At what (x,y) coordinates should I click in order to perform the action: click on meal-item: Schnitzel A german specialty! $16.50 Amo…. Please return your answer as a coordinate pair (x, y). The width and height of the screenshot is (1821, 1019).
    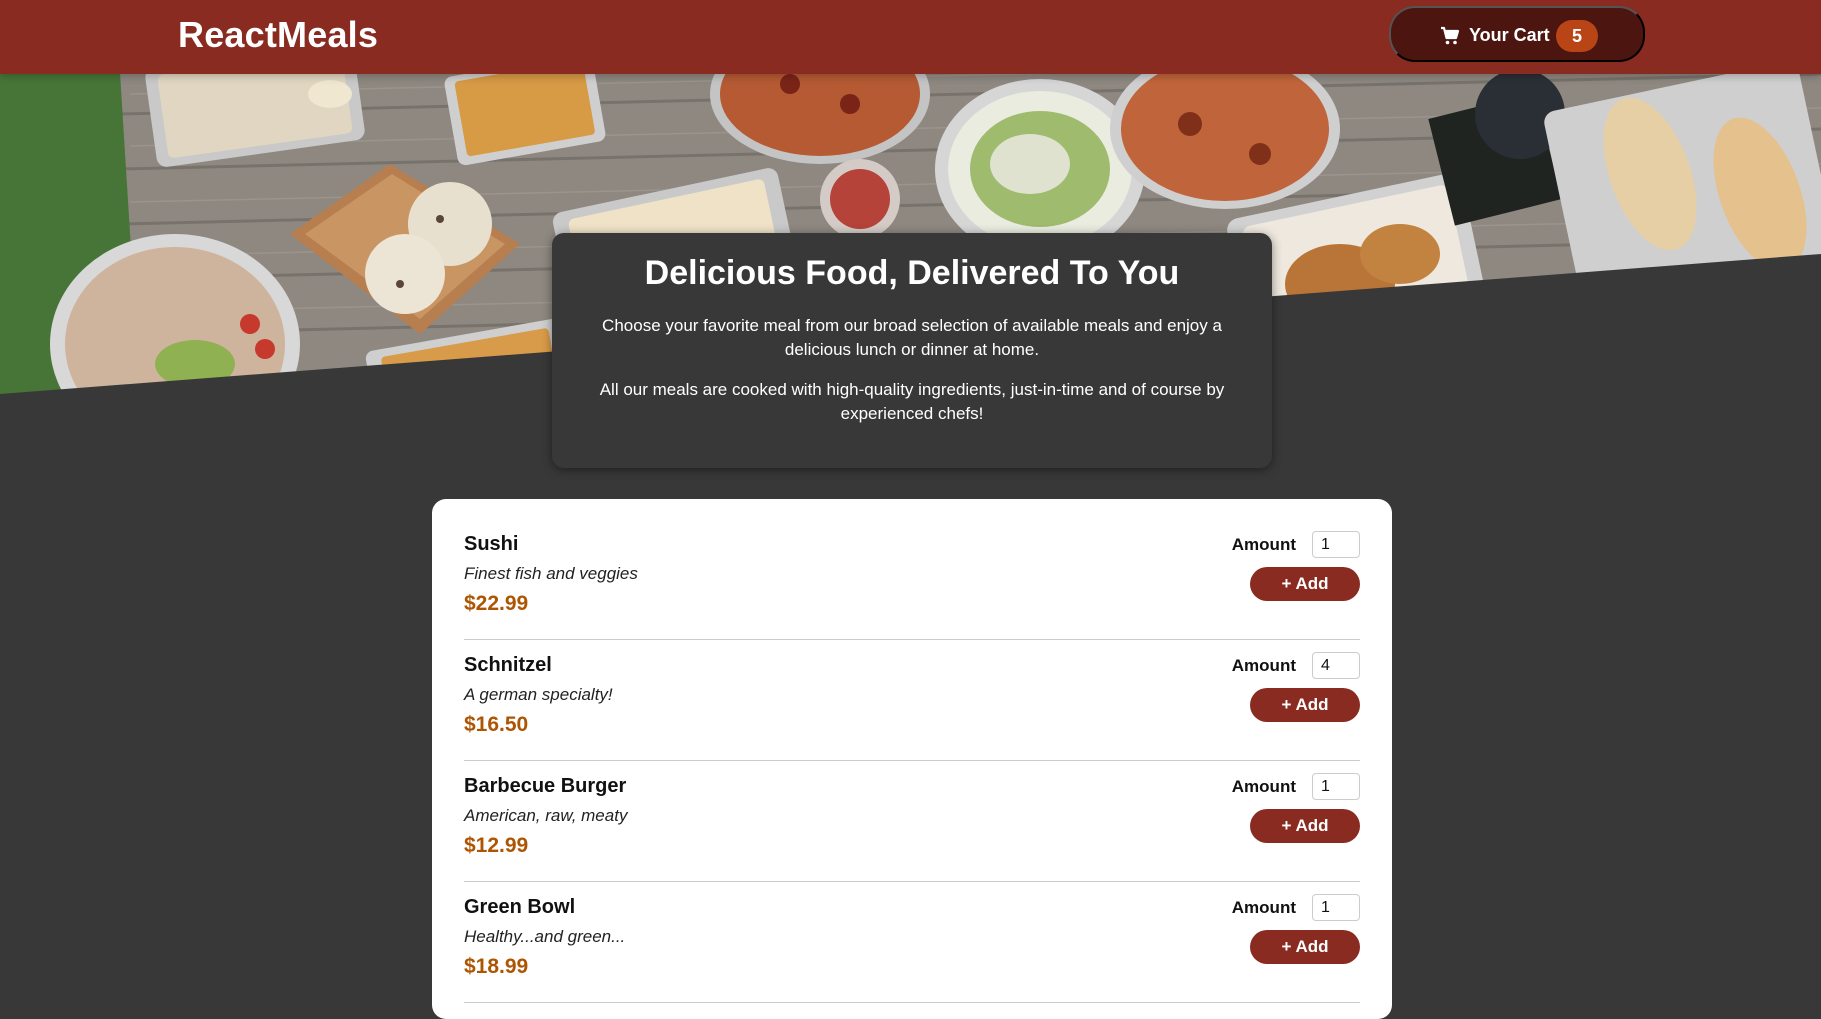
    Looking at the image, I should click on (912, 700).